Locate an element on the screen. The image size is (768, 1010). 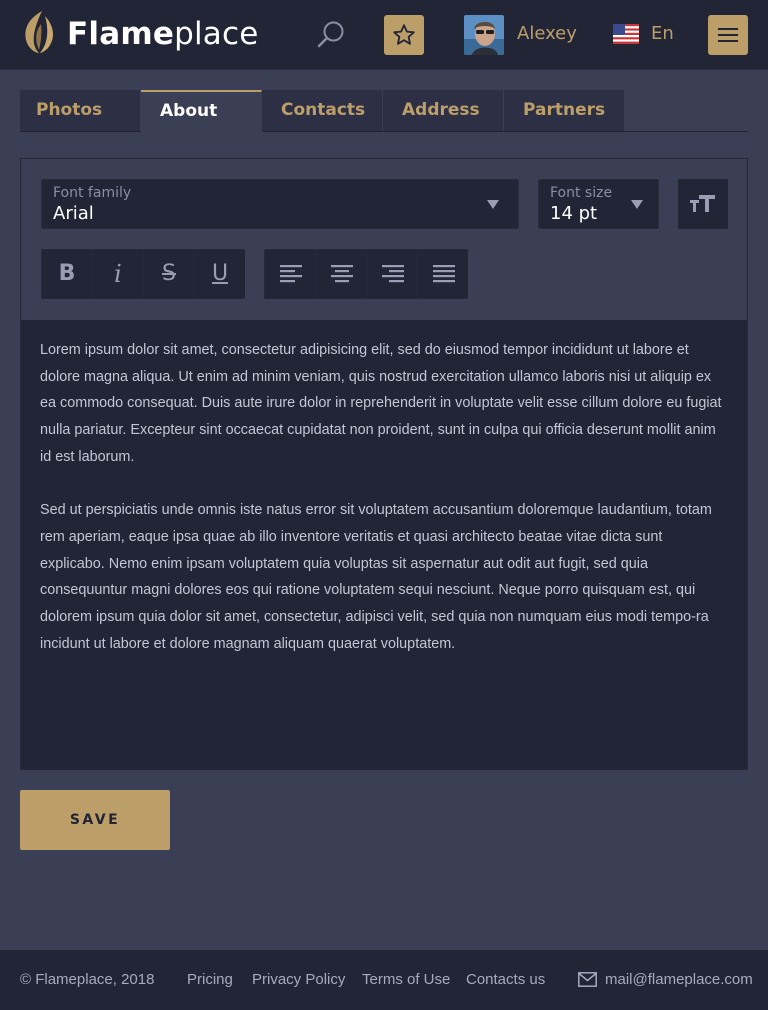
tab-partners: Partners is located at coordinates (564, 110).